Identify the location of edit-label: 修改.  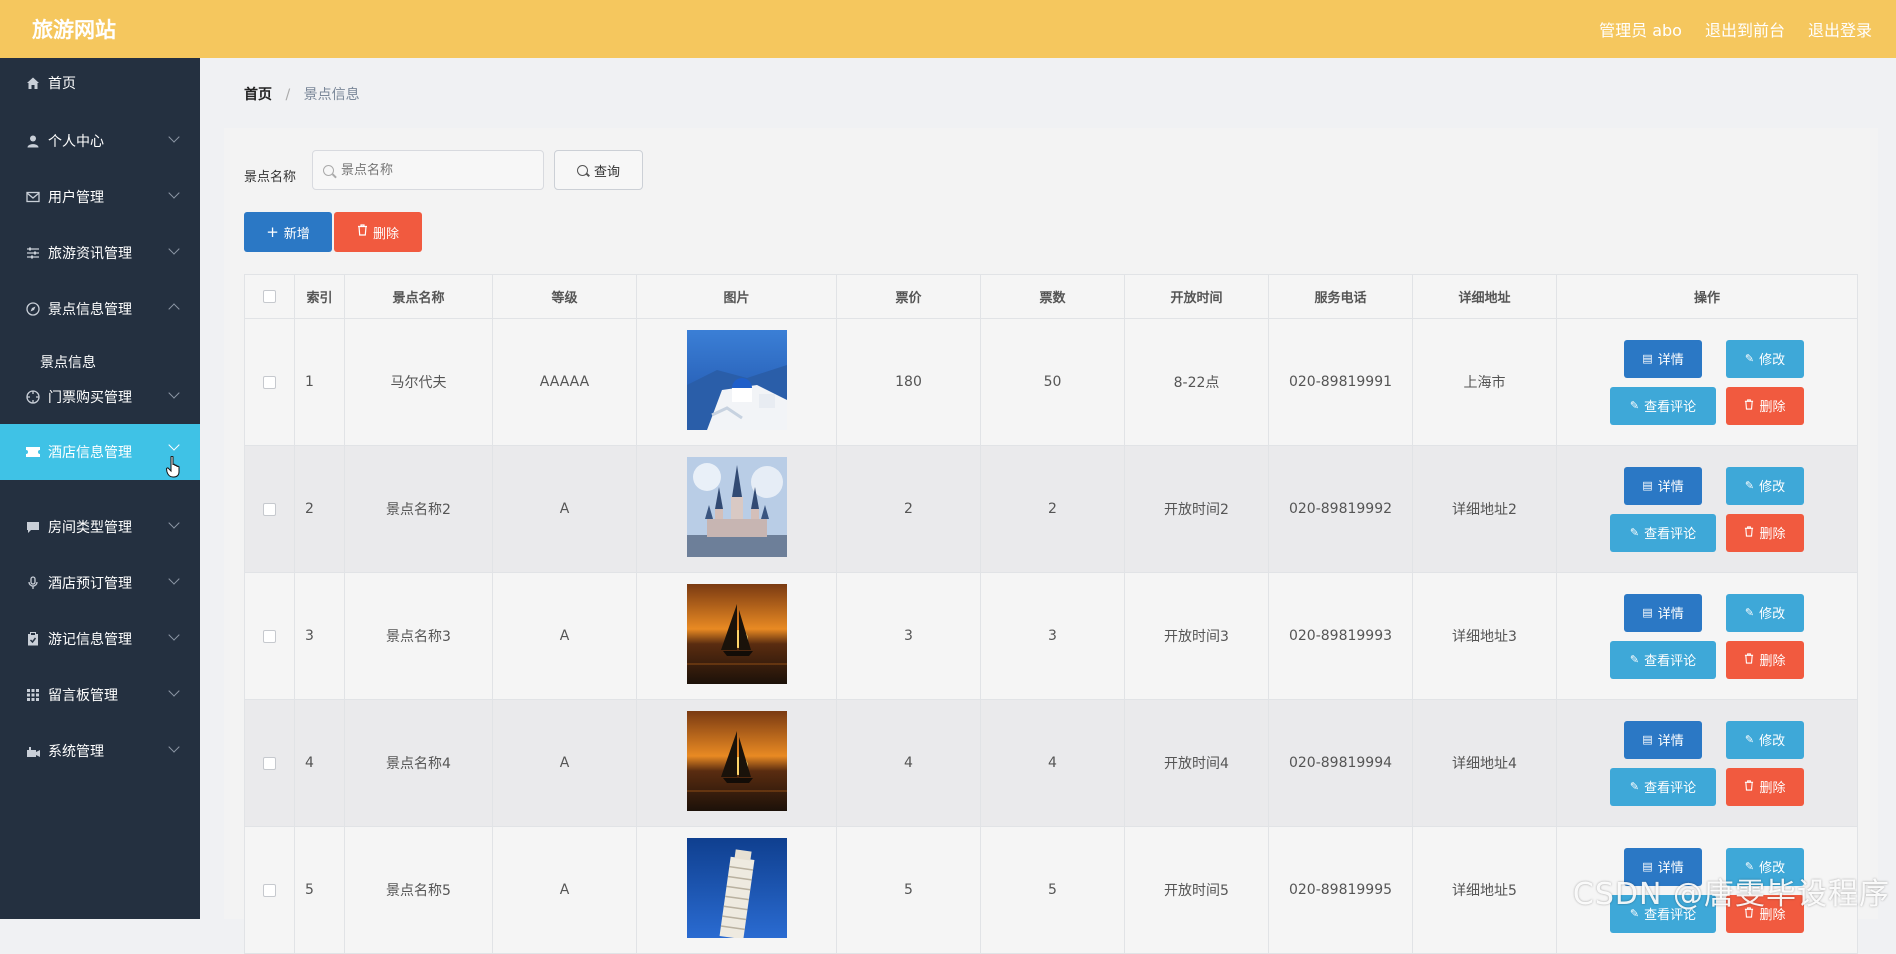
(1772, 487).